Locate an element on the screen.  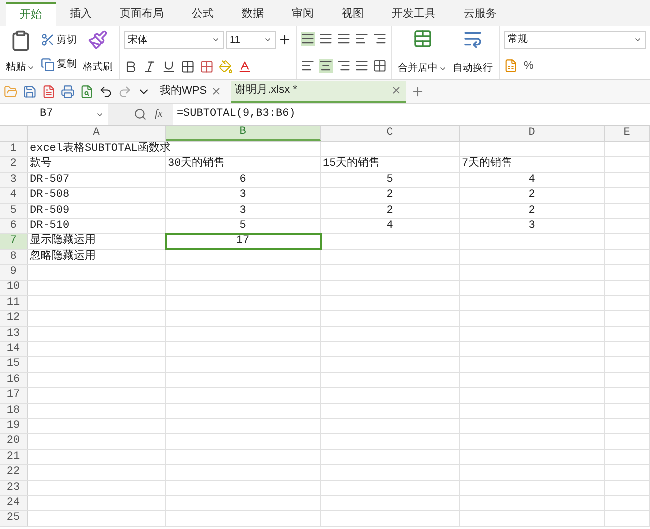
column-header: B is located at coordinates (243, 133).